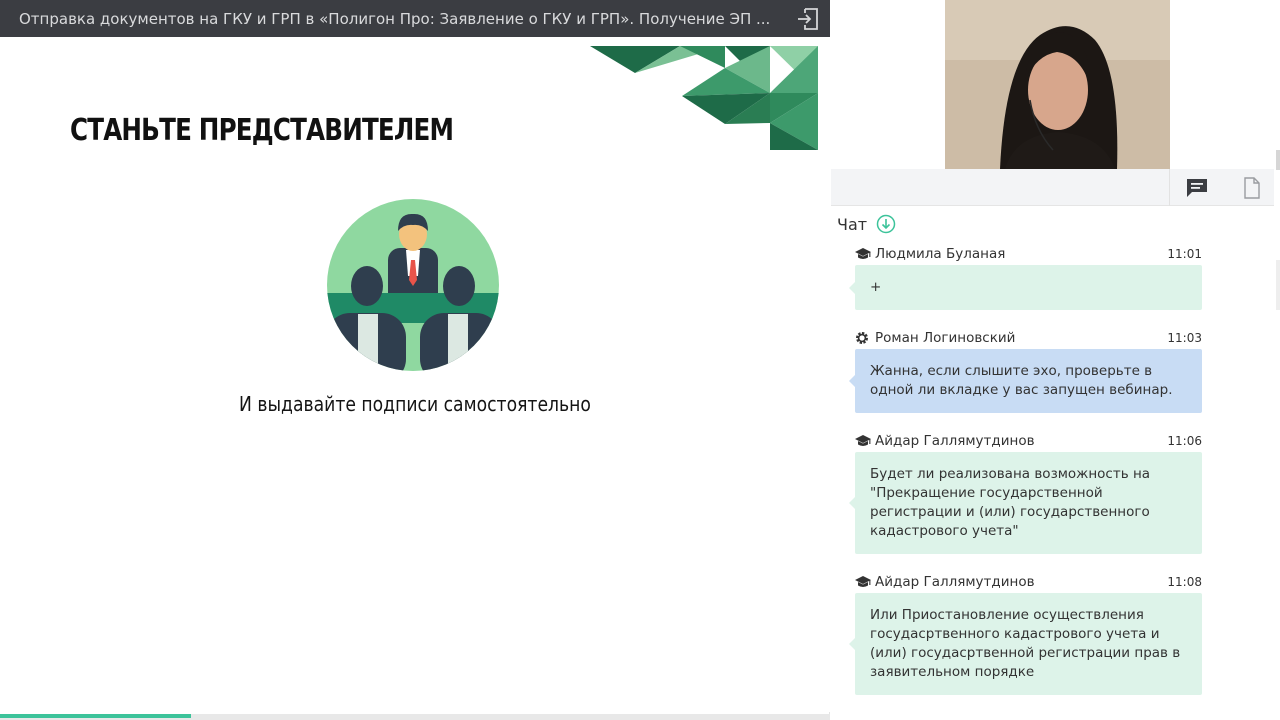 The height and width of the screenshot is (720, 1280). I want to click on scroll-track, so click(1278, 285).